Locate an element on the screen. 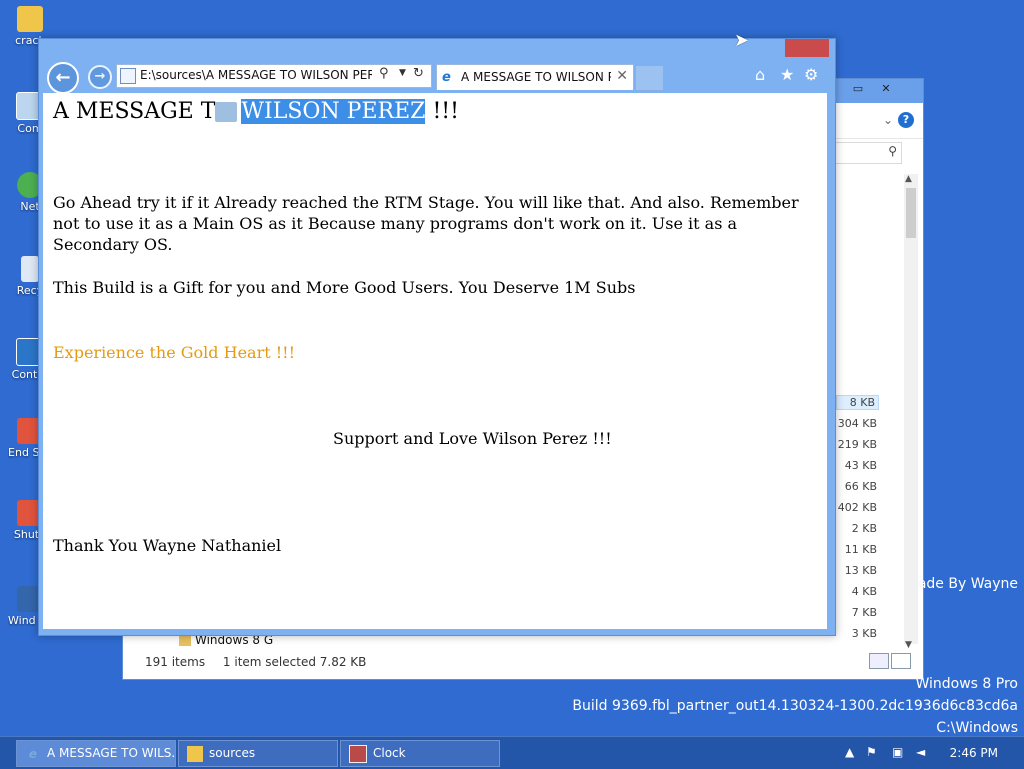 Image resolution: width=1024 pixels, height=769 pixels. taskbar-item-label: sources is located at coordinates (232, 753).